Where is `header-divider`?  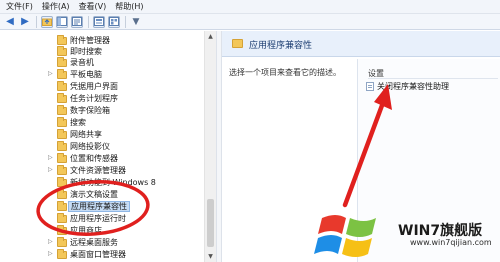
header-divider is located at coordinates (433, 78).